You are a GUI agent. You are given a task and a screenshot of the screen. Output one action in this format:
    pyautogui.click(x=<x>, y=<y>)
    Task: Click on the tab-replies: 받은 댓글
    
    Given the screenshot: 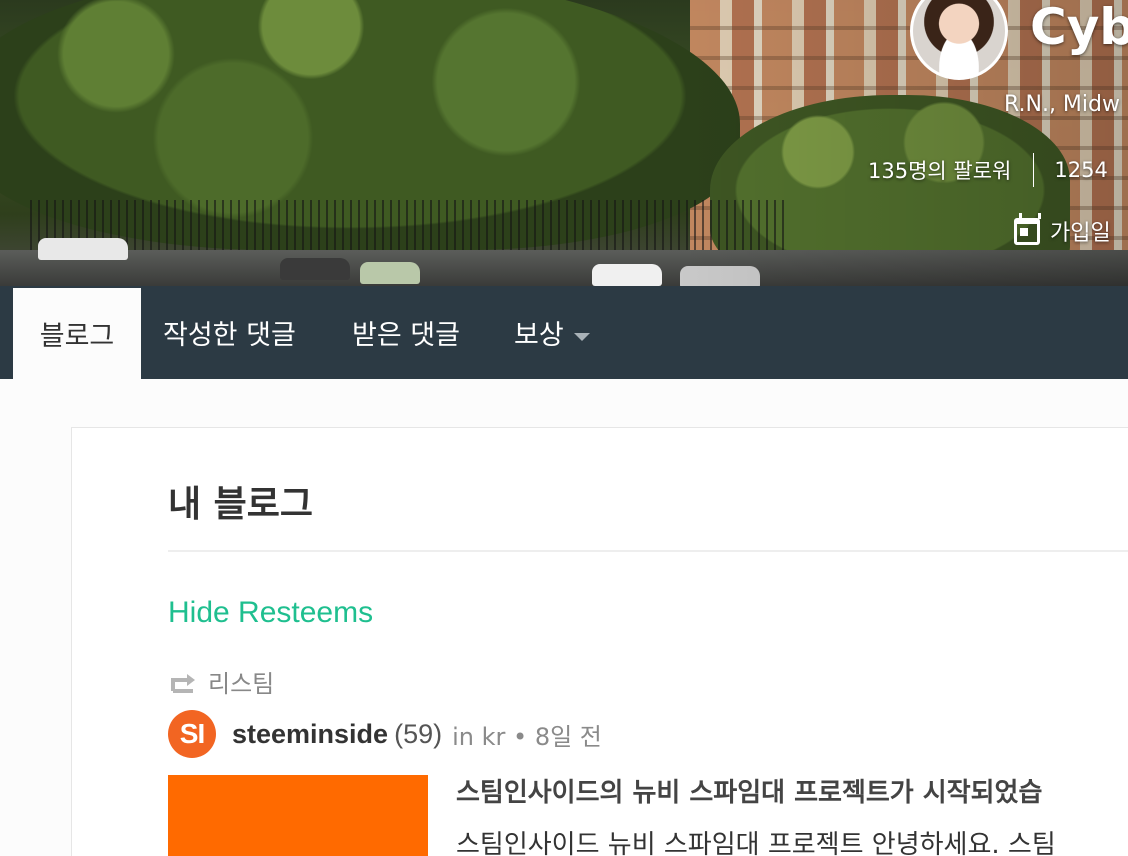 What is the action you would take?
    pyautogui.click(x=406, y=332)
    